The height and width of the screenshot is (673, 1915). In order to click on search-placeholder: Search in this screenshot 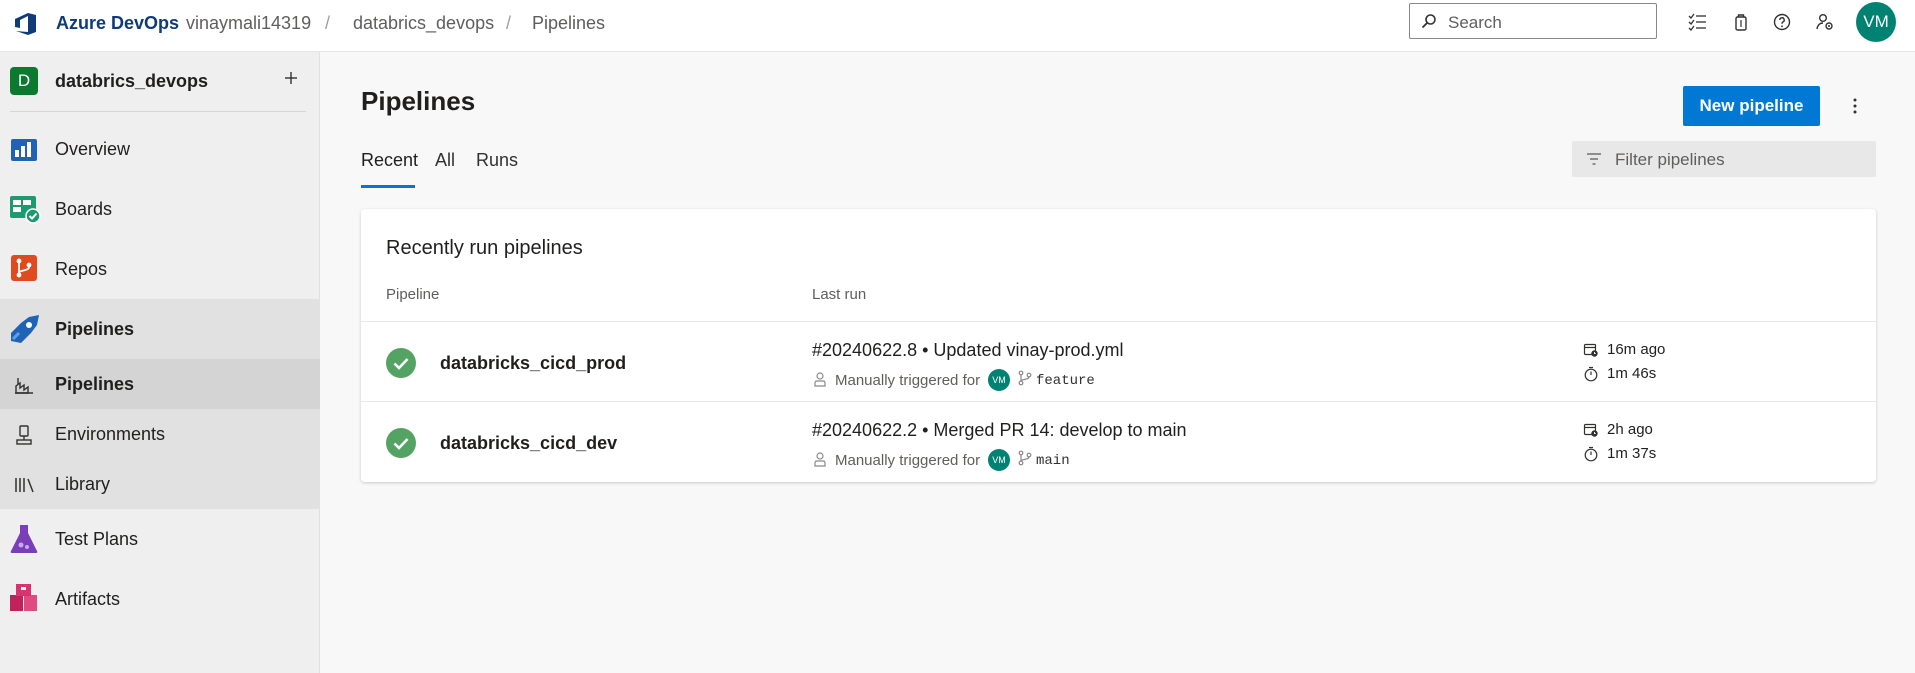, I will do `click(1475, 22)`.